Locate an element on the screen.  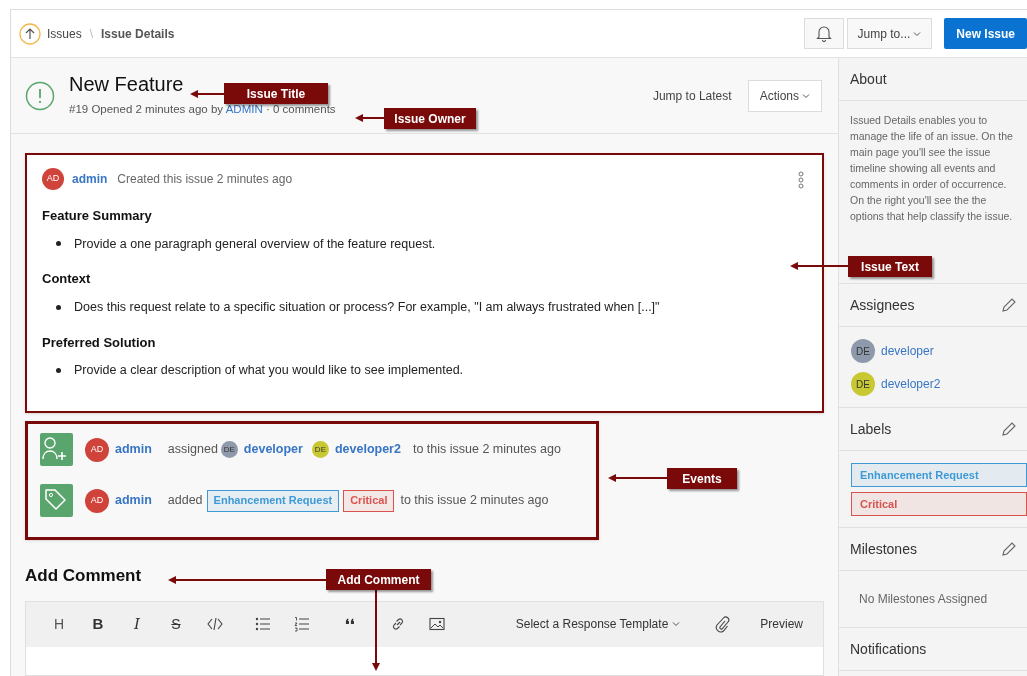
notifications-button is located at coordinates (823, 33).